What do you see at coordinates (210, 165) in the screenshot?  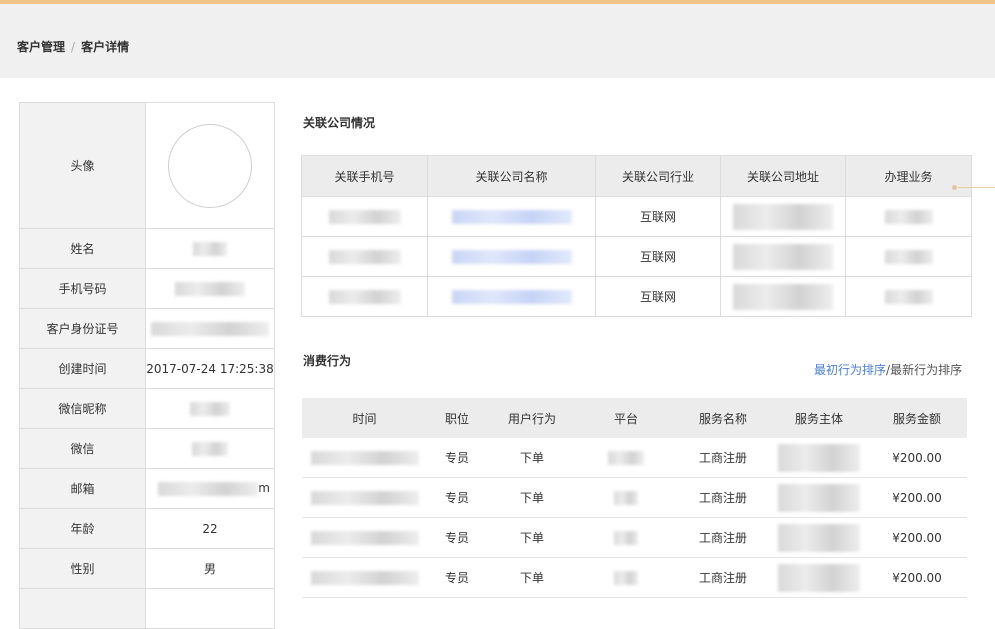 I see `avatar` at bounding box center [210, 165].